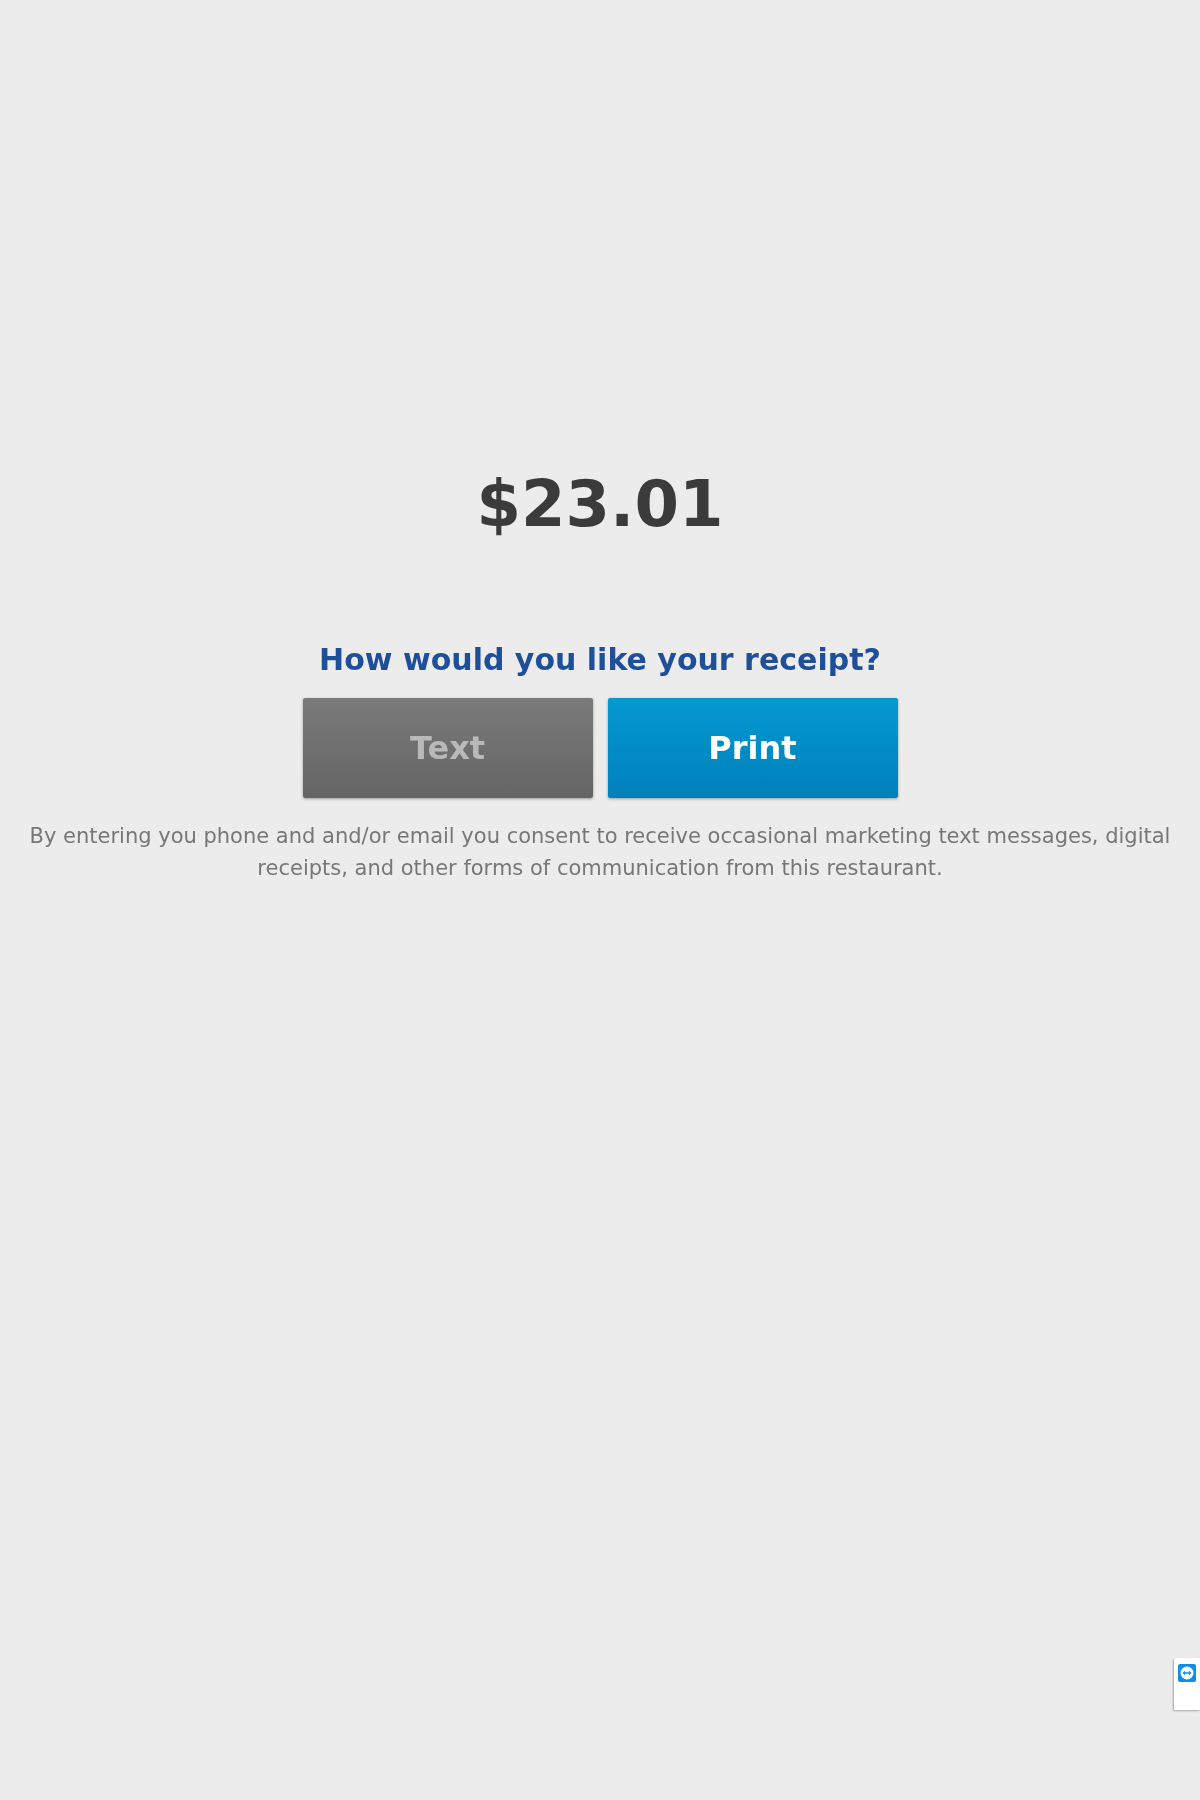 This screenshot has height=1800, width=1200. I want to click on print-button: Print, so click(752, 748).